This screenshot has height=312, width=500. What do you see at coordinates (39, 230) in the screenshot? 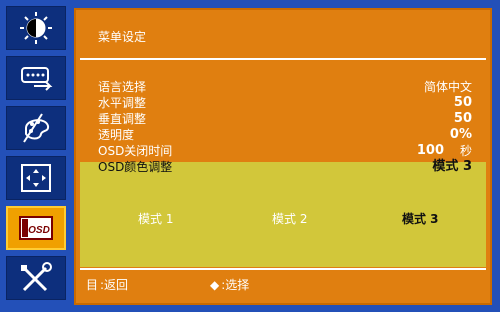
I see `osd-icon-text: OSD` at bounding box center [39, 230].